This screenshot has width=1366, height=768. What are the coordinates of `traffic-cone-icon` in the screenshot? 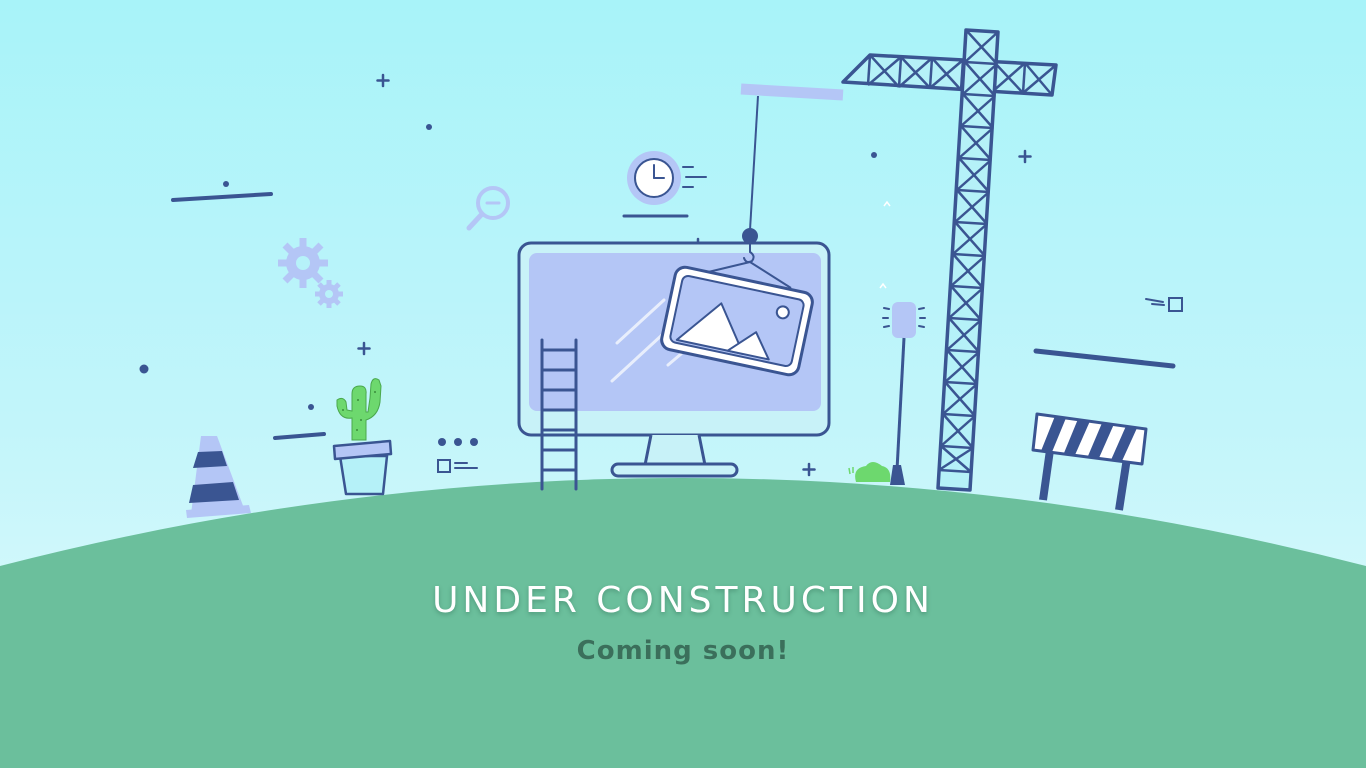 It's located at (218, 477).